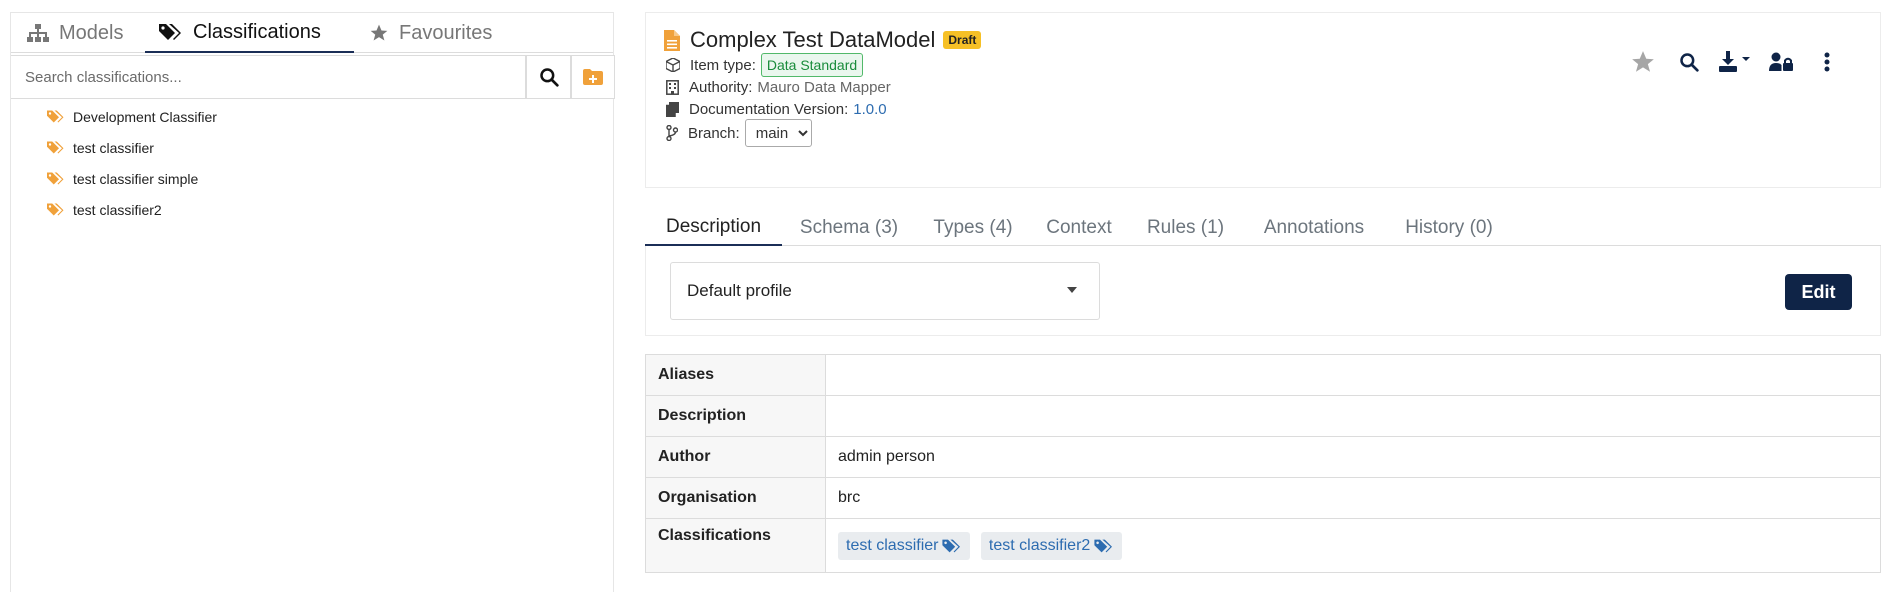 This screenshot has width=1891, height=592. I want to click on table-row: Organisation brc, so click(1263, 498).